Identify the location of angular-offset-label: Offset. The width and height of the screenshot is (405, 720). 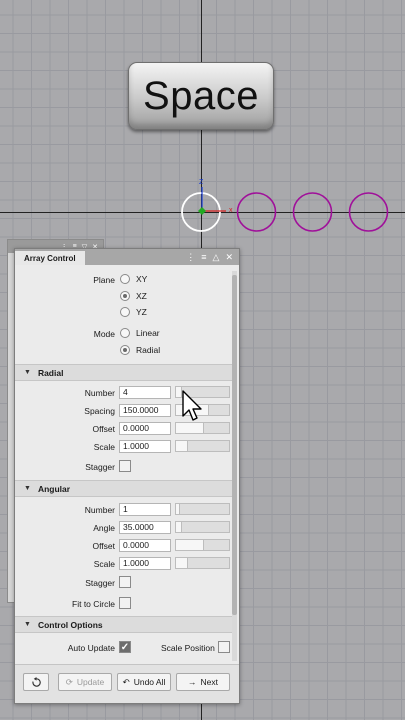
(103, 546).